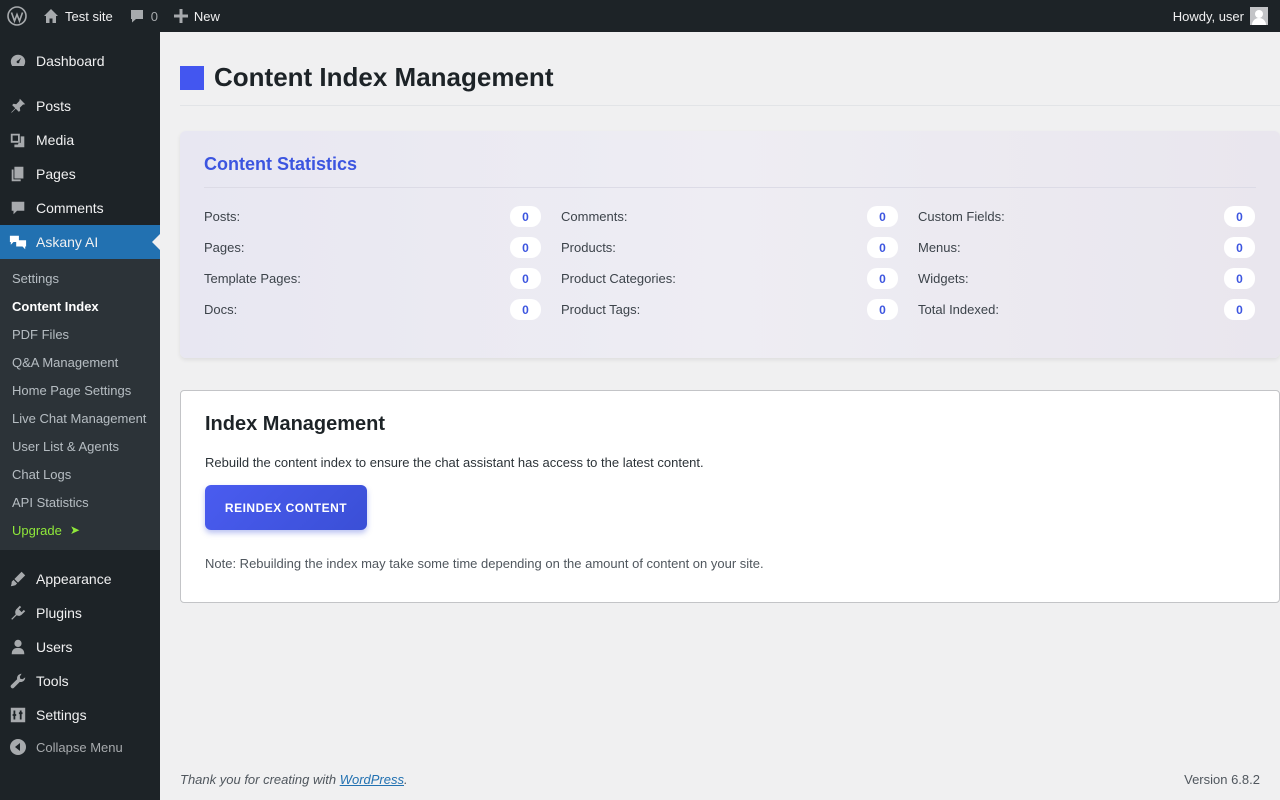 This screenshot has height=800, width=1280. I want to click on stat-label: Menus:, so click(939, 247).